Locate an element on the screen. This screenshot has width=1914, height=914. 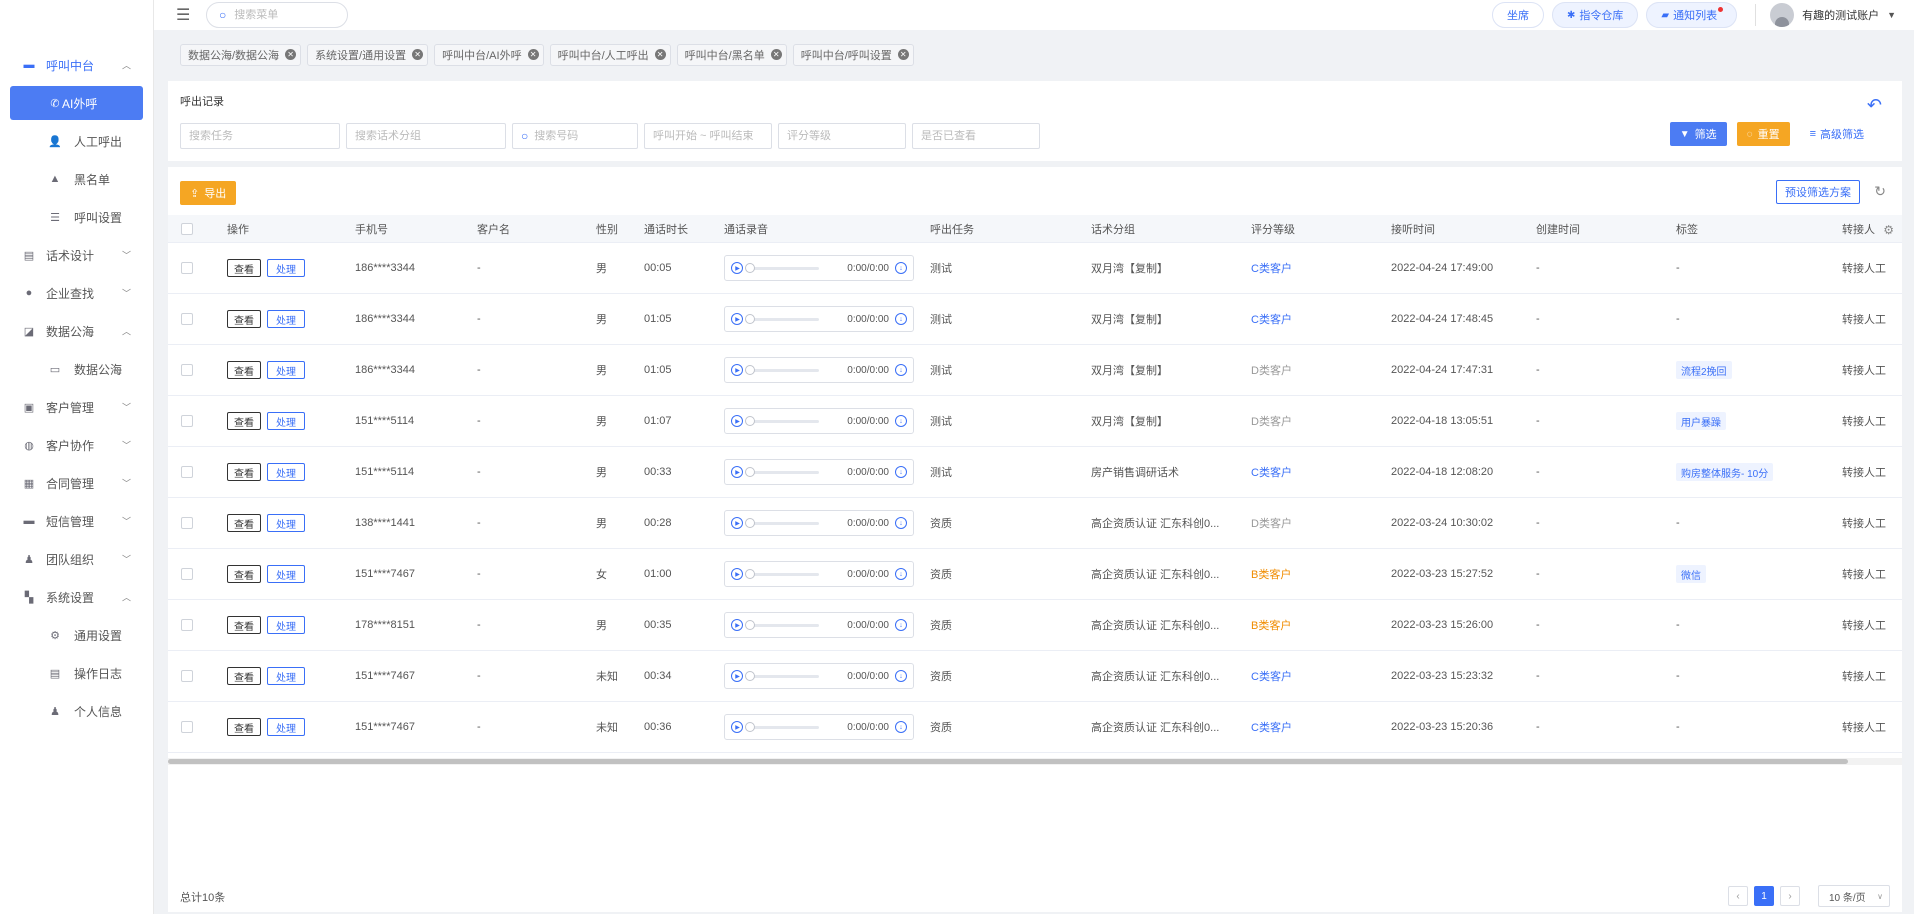
sidebar-item-1: ✆ AI外呼 is located at coordinates (76, 103).